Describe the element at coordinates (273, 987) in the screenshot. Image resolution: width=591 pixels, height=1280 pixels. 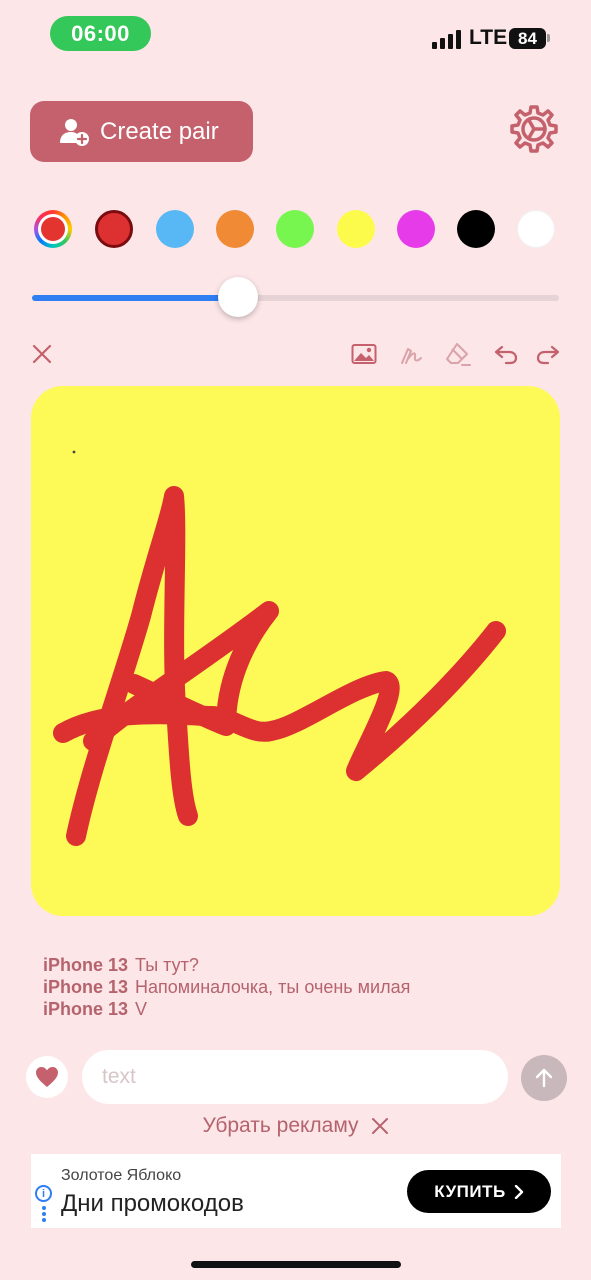
I see `message-text: Напоминалочка, ты очень милая` at that location.